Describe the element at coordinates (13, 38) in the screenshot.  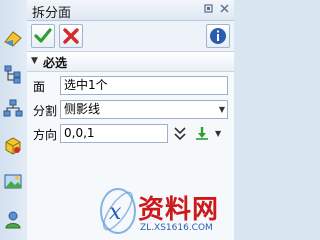
I see `surface-tool-icon` at that location.